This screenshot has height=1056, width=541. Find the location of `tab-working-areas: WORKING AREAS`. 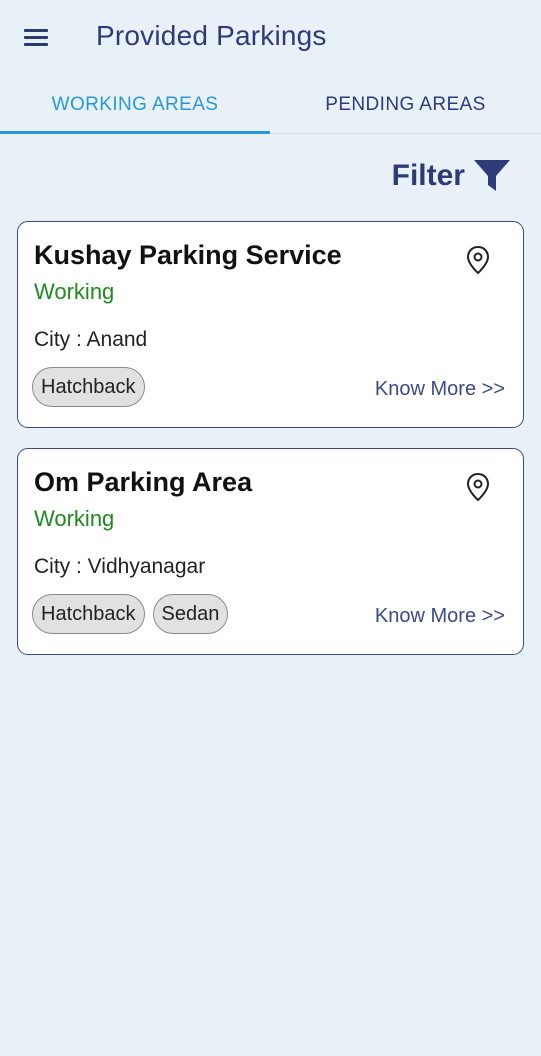

tab-working-areas: WORKING AREAS is located at coordinates (135, 105).